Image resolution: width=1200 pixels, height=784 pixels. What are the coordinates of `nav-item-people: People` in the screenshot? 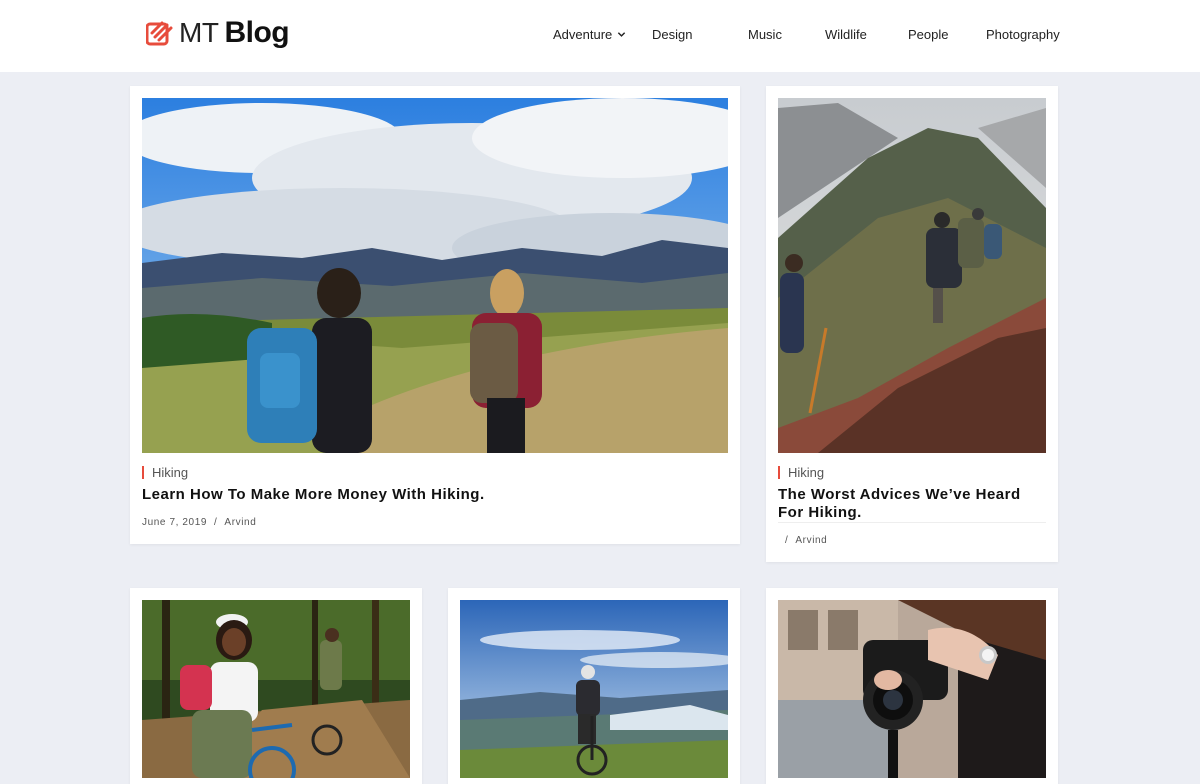 It's located at (947, 34).